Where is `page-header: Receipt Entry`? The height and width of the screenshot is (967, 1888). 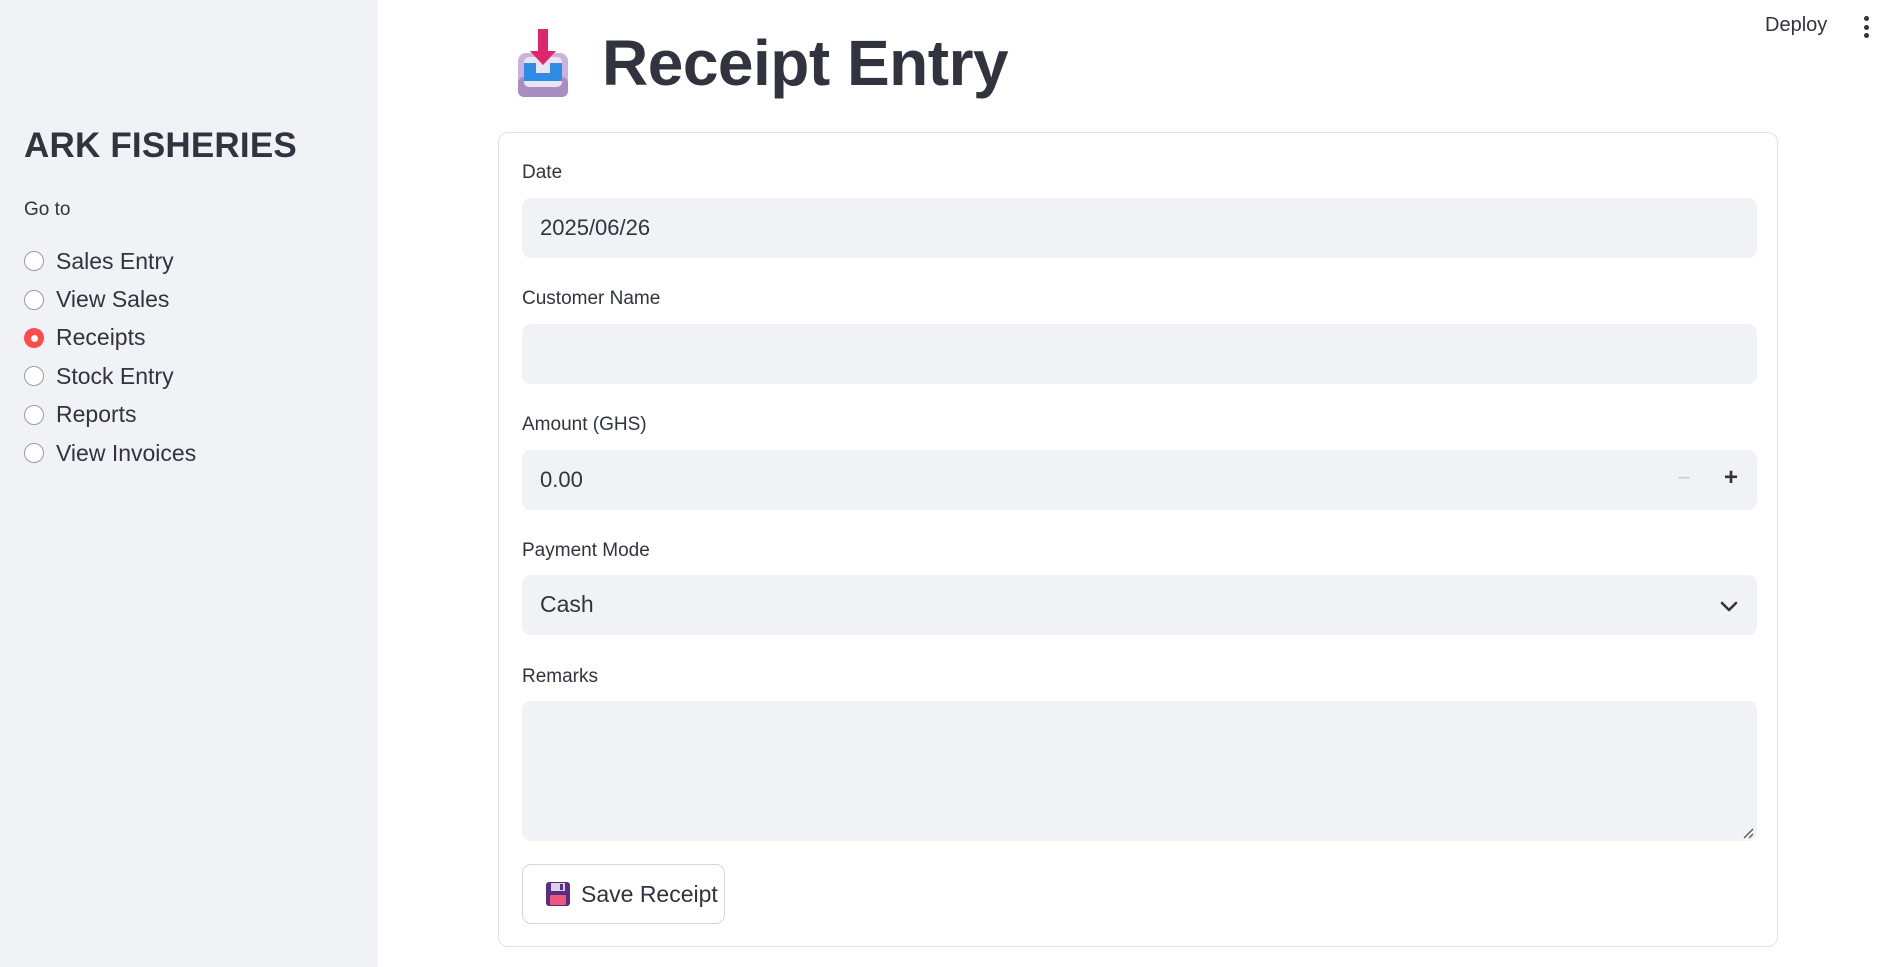 page-header: Receipt Entry is located at coordinates (761, 63).